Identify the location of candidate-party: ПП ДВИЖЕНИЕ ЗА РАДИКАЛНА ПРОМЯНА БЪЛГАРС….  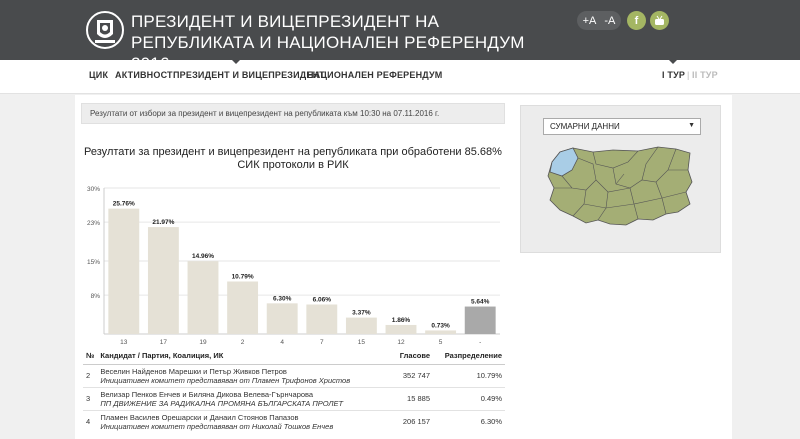
(222, 403).